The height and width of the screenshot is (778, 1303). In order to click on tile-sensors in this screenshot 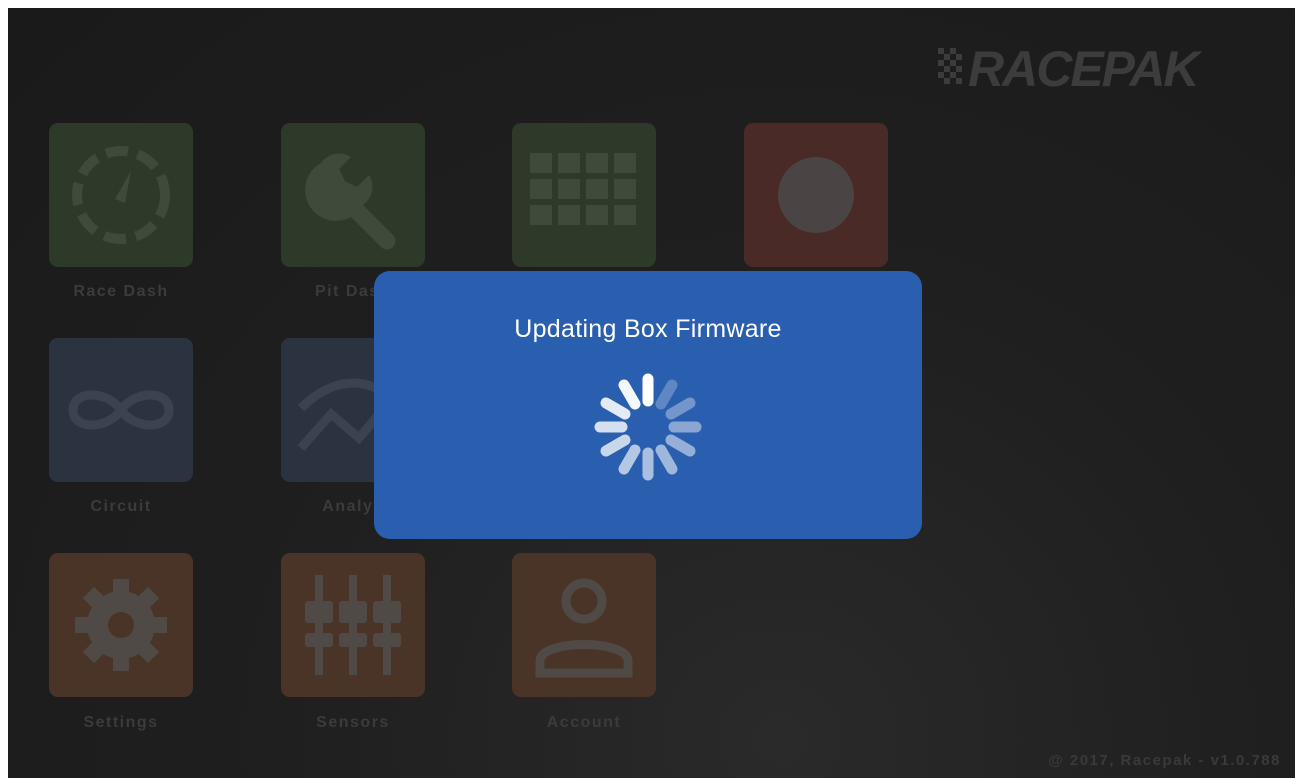, I will do `click(353, 625)`.